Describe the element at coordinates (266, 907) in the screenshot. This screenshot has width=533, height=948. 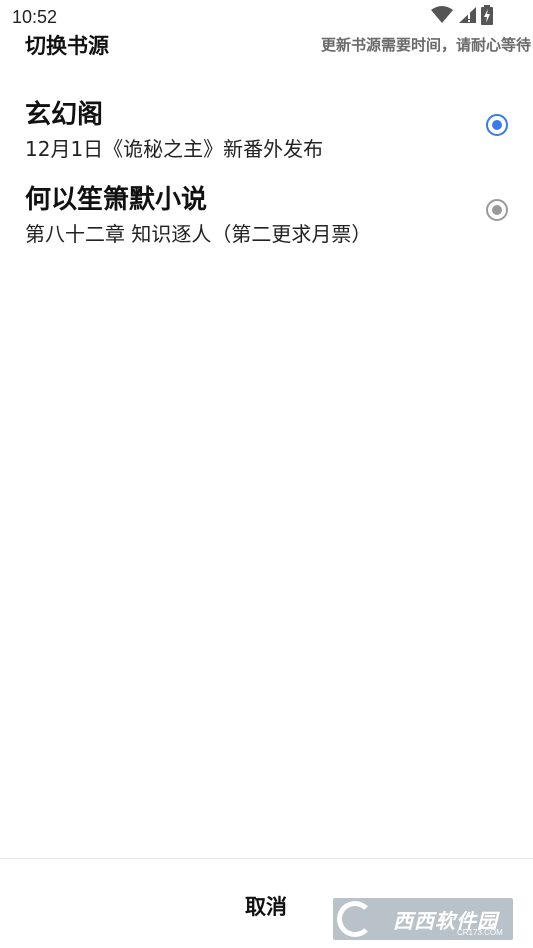
I see `cancel-button: 取消` at that location.